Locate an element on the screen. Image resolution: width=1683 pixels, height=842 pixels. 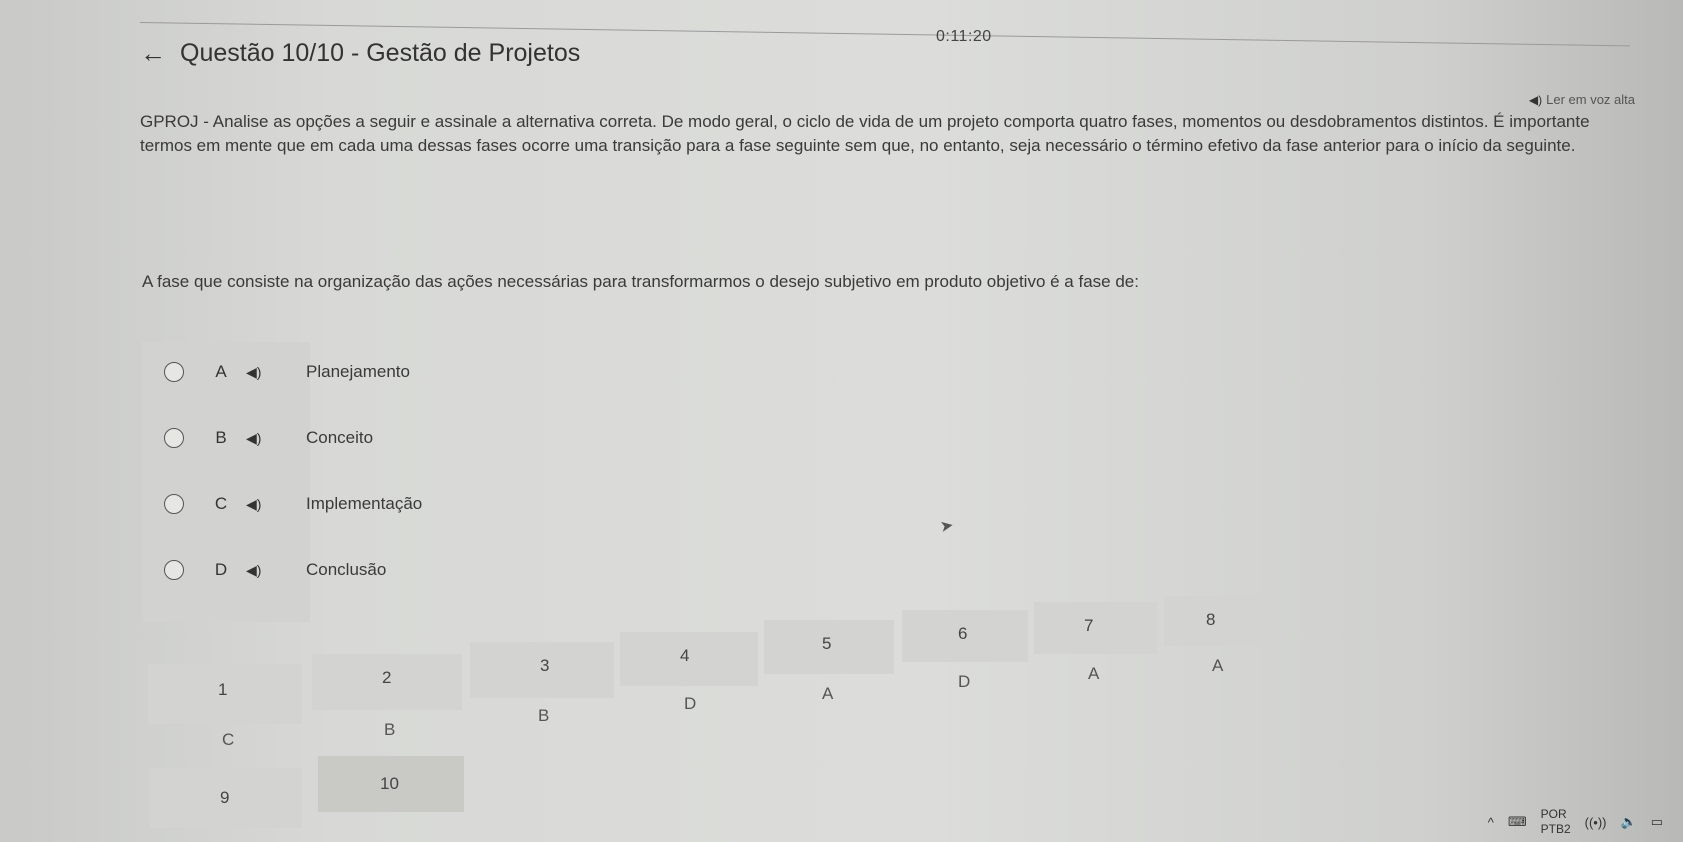
option-letter: A is located at coordinates (221, 371).